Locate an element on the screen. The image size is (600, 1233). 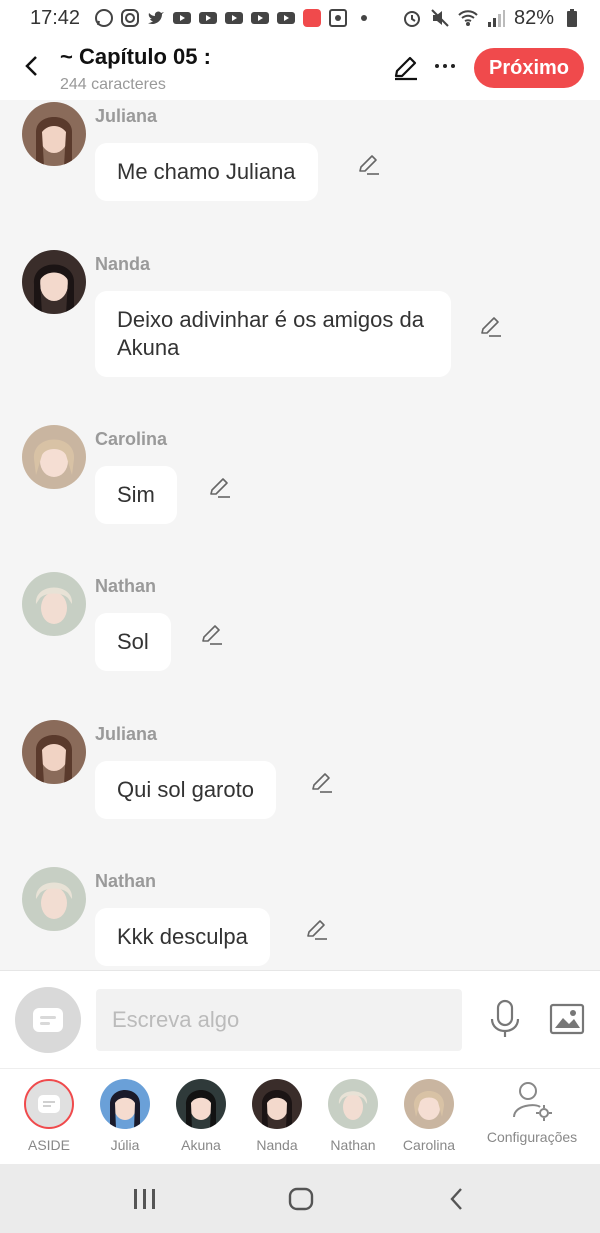
image-icon is located at coordinates (567, 1019).